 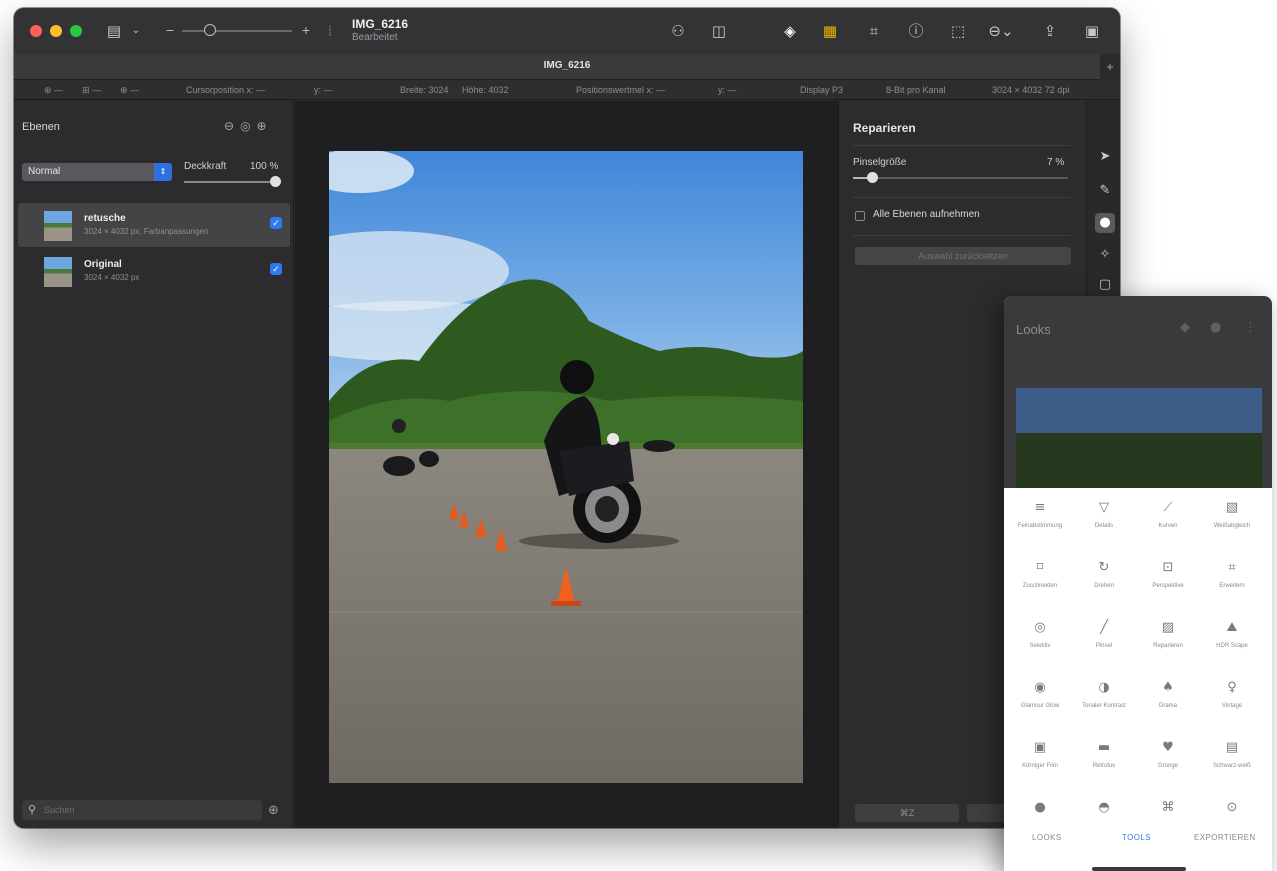 What do you see at coordinates (264, 166) in the screenshot?
I see `opacity-value: 100 %` at bounding box center [264, 166].